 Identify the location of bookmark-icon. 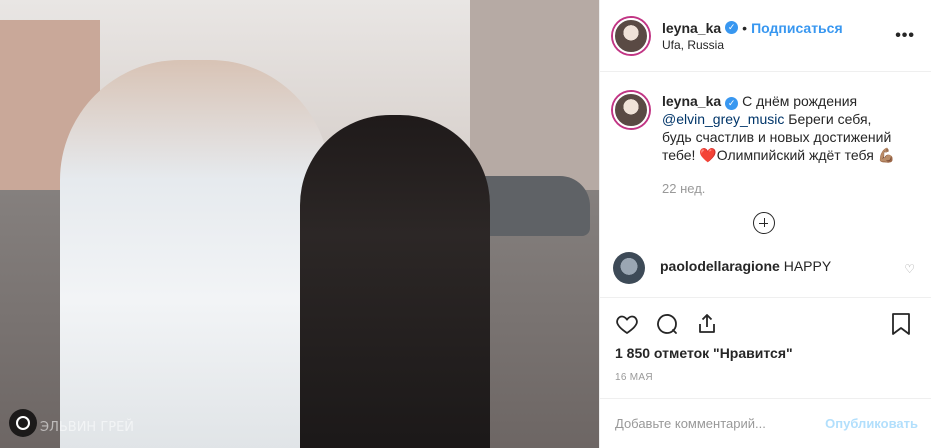
(901, 324).